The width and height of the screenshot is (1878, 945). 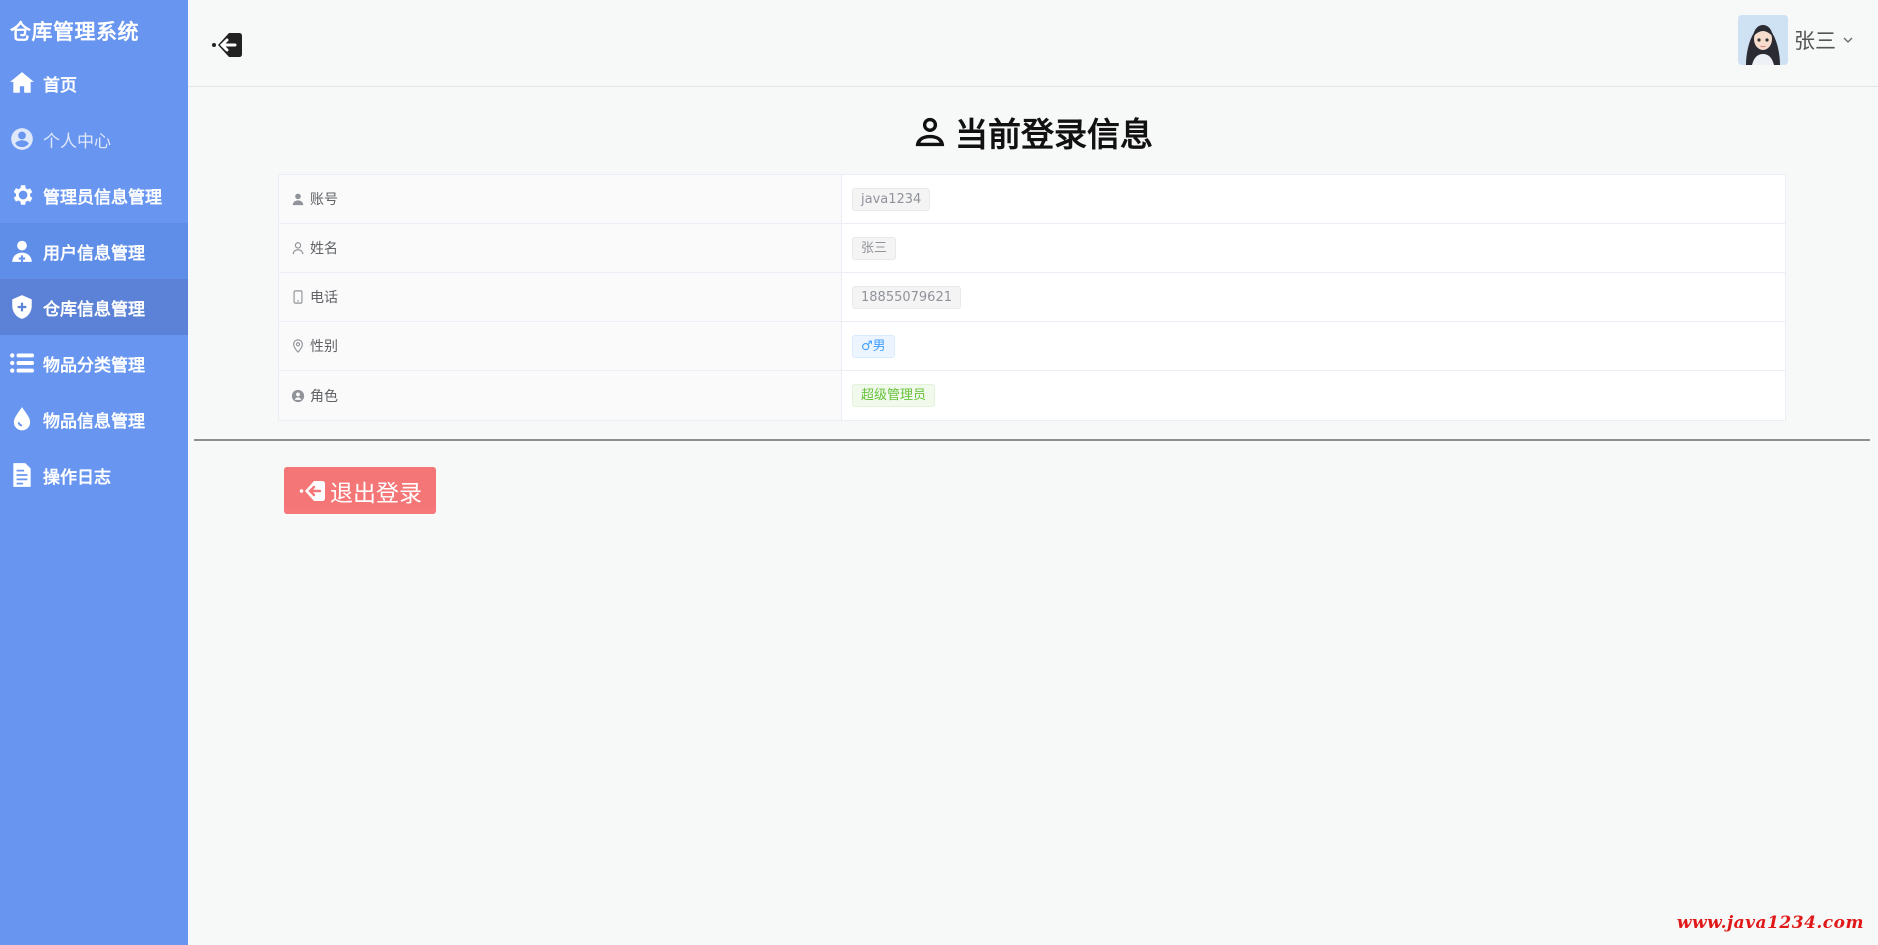 What do you see at coordinates (1770, 923) in the screenshot?
I see `watermark: www.java1234.com` at bounding box center [1770, 923].